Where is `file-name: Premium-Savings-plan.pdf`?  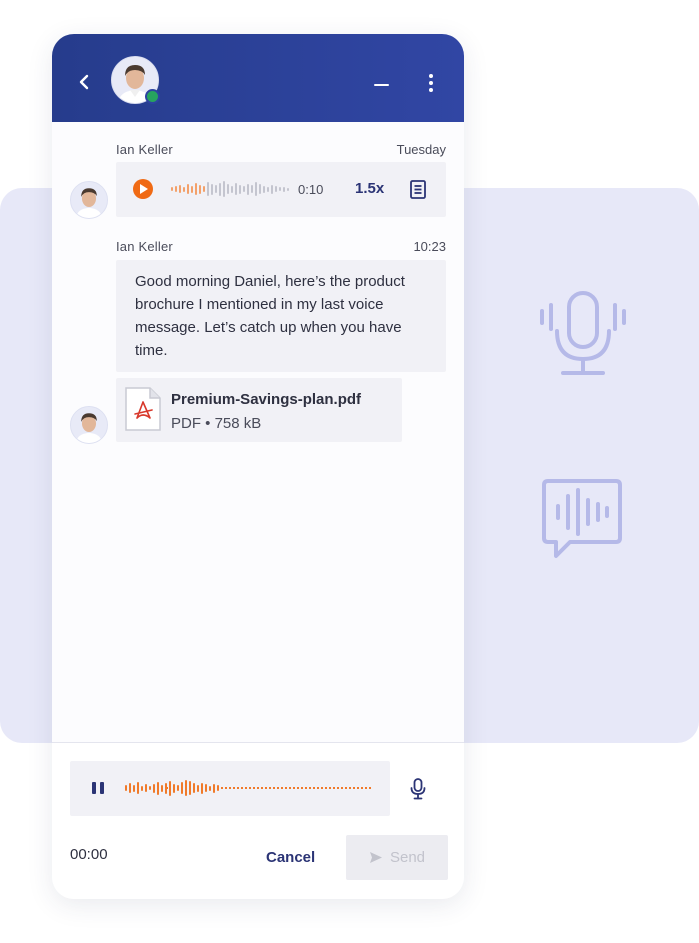 file-name: Premium-Savings-plan.pdf is located at coordinates (266, 399).